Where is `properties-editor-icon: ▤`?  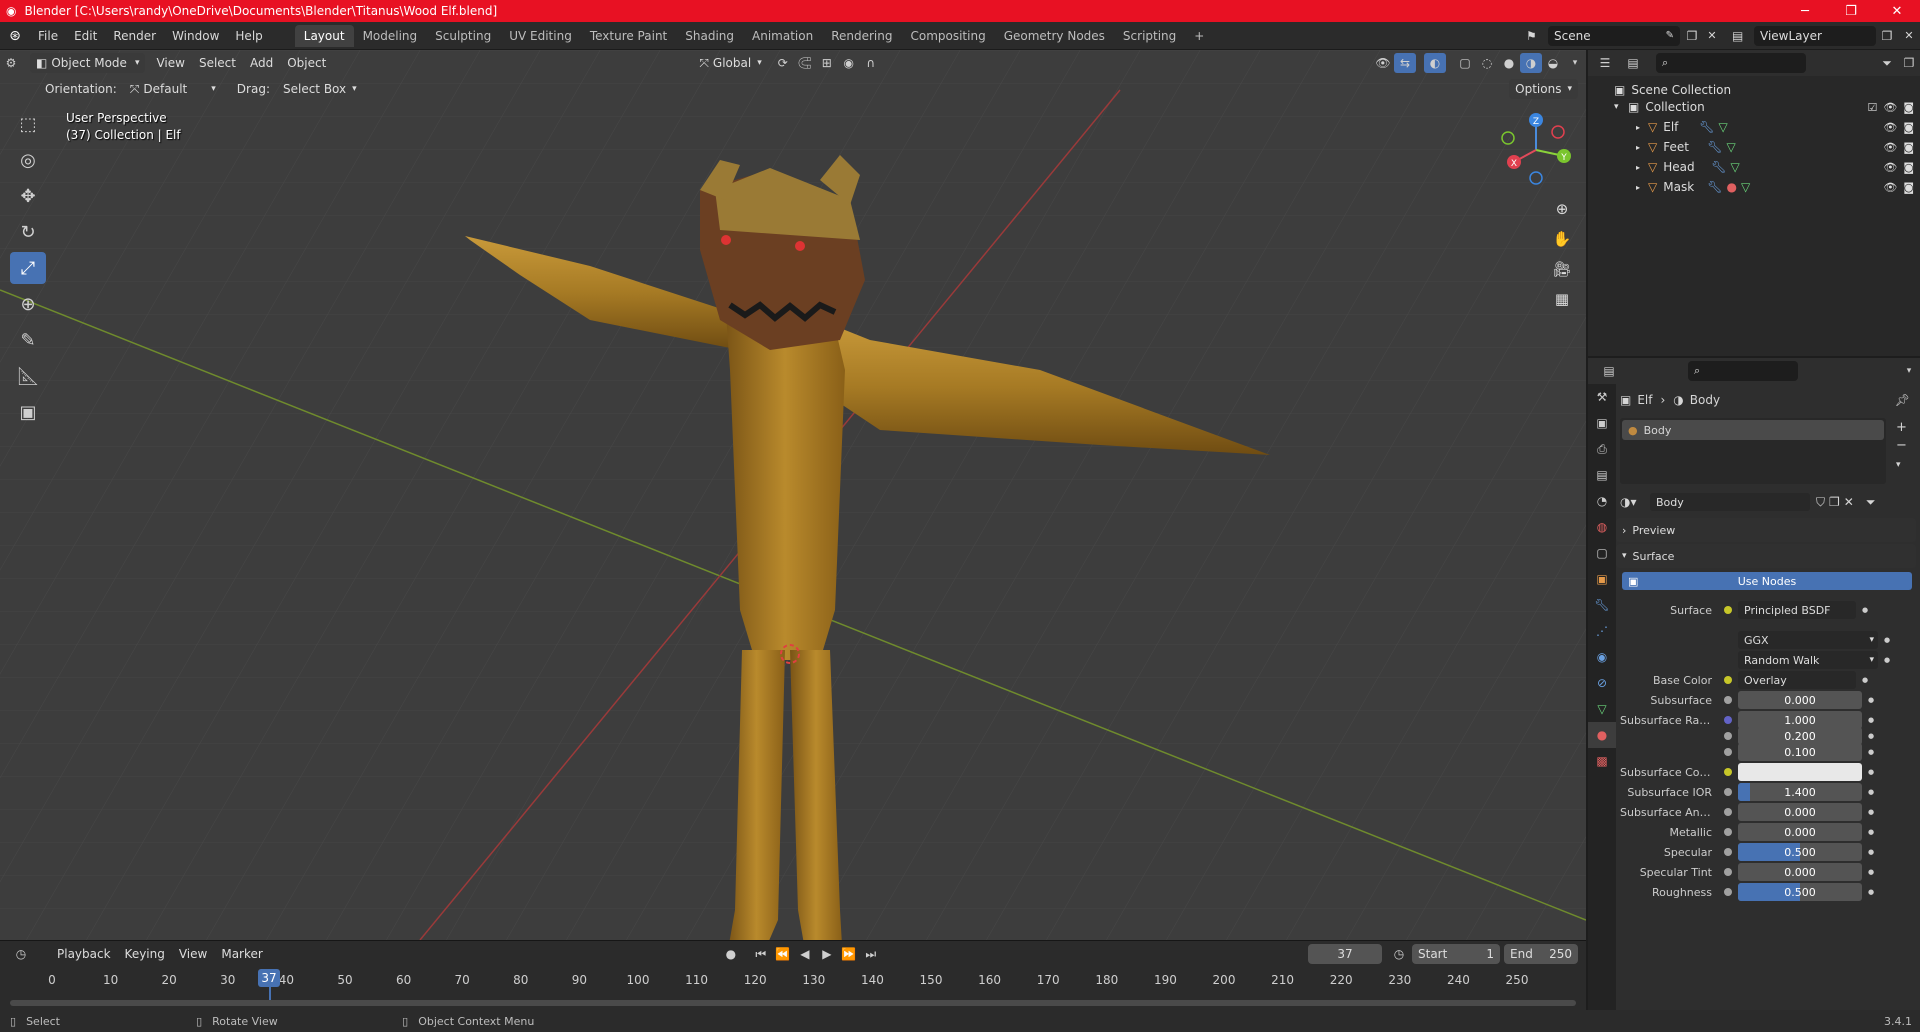
properties-editor-icon: ▤ is located at coordinates (1609, 371).